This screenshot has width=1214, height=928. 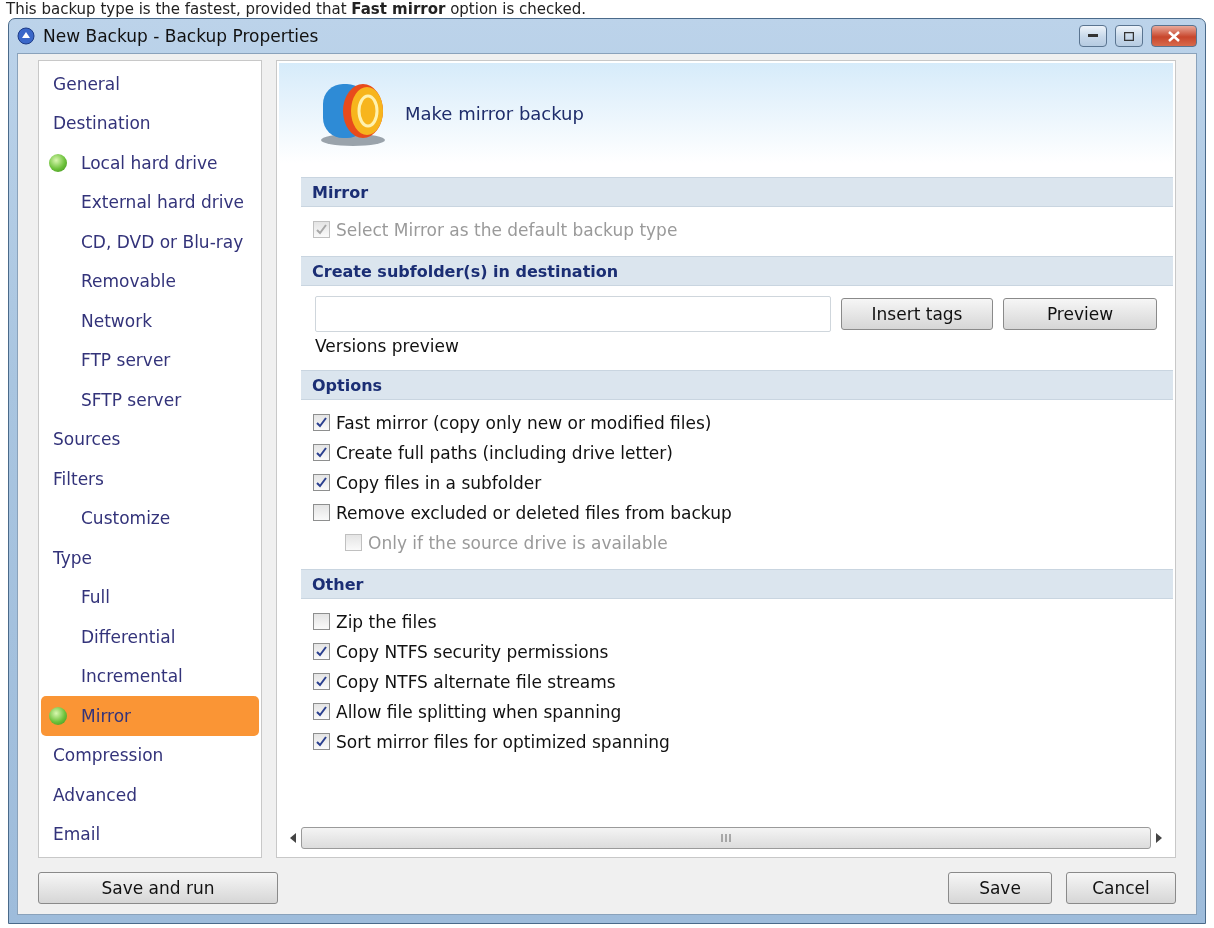 I want to click on sidebar-item: Destination, so click(x=150, y=123).